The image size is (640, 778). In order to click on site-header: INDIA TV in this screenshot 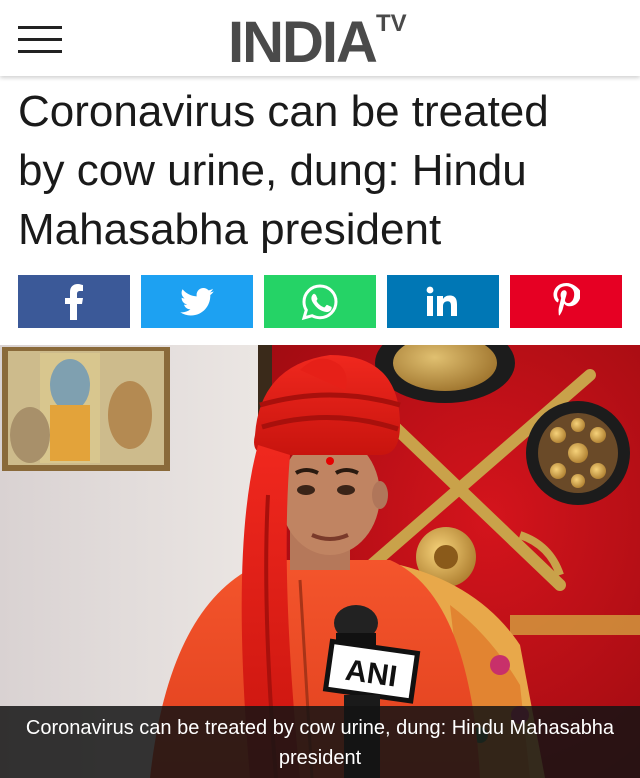, I will do `click(320, 38)`.